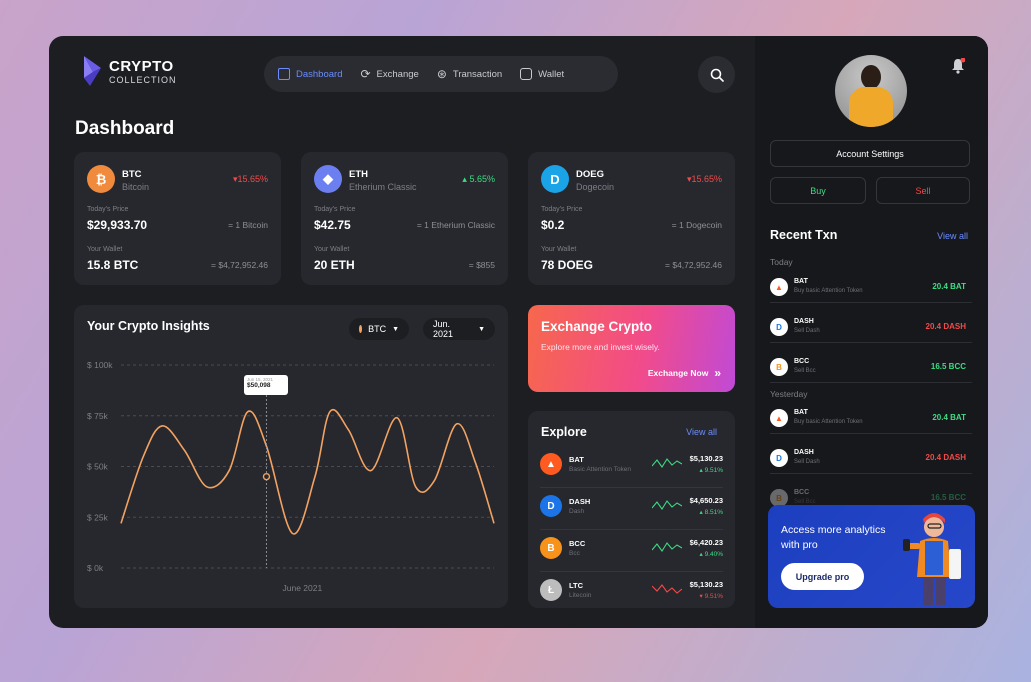 The width and height of the screenshot is (1031, 682). Describe the element at coordinates (101, 179) in the screenshot. I see `bitcoin-glyph: ₿` at that location.